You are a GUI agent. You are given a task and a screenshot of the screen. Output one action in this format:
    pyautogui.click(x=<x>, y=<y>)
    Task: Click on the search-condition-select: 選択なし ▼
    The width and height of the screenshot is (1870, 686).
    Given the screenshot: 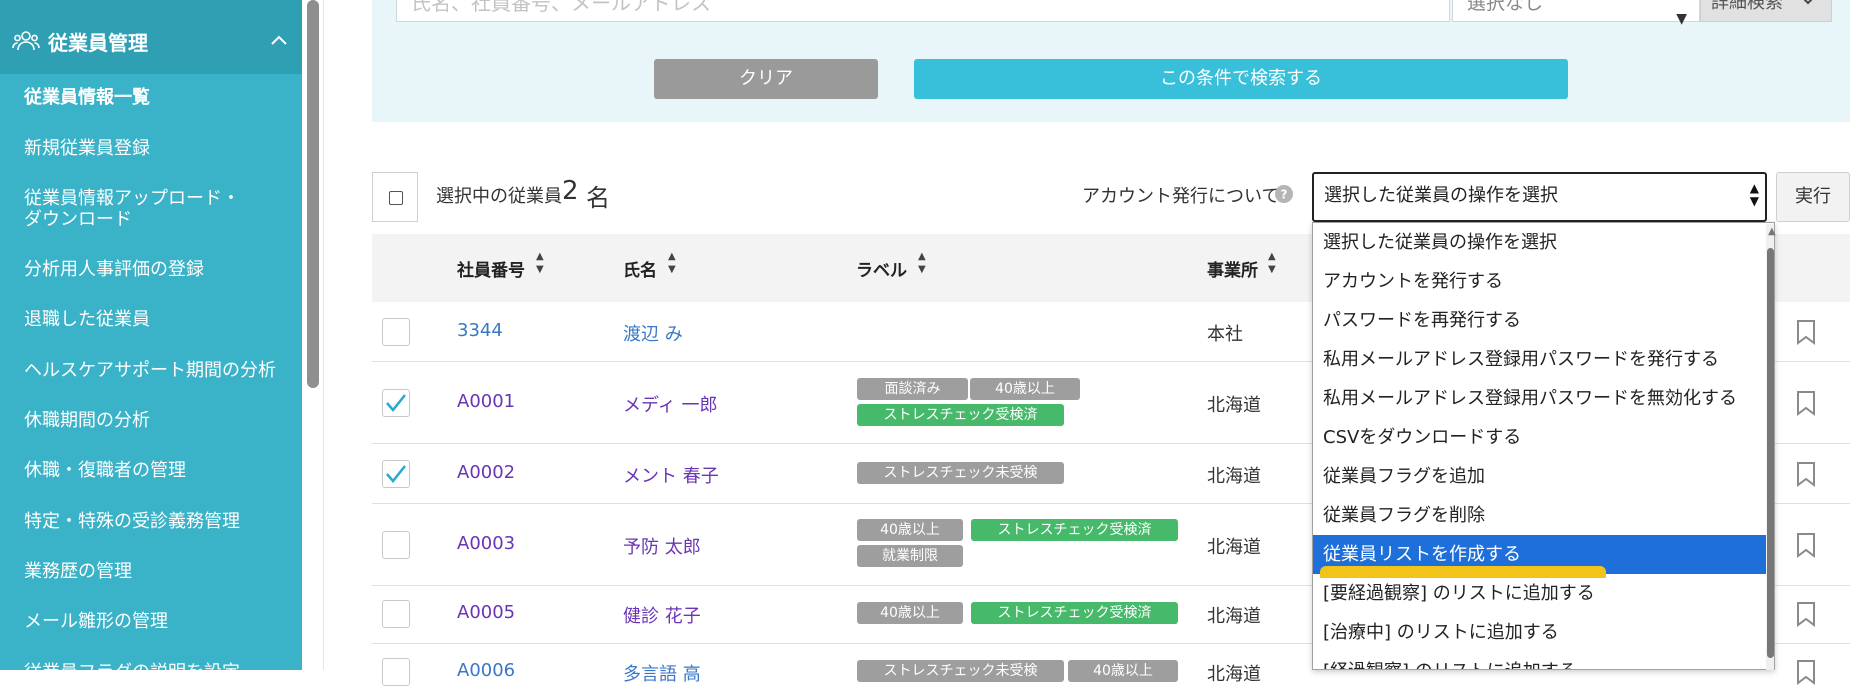 What is the action you would take?
    pyautogui.click(x=1576, y=13)
    